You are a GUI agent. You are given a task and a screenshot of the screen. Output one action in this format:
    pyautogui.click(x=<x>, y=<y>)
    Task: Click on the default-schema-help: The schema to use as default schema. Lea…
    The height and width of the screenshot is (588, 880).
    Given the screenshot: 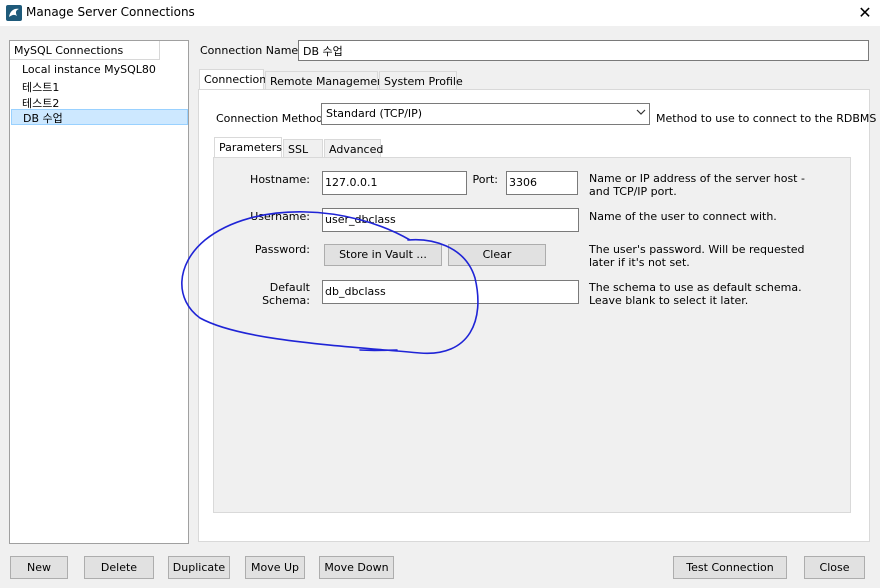 What is the action you would take?
    pyautogui.click(x=695, y=294)
    